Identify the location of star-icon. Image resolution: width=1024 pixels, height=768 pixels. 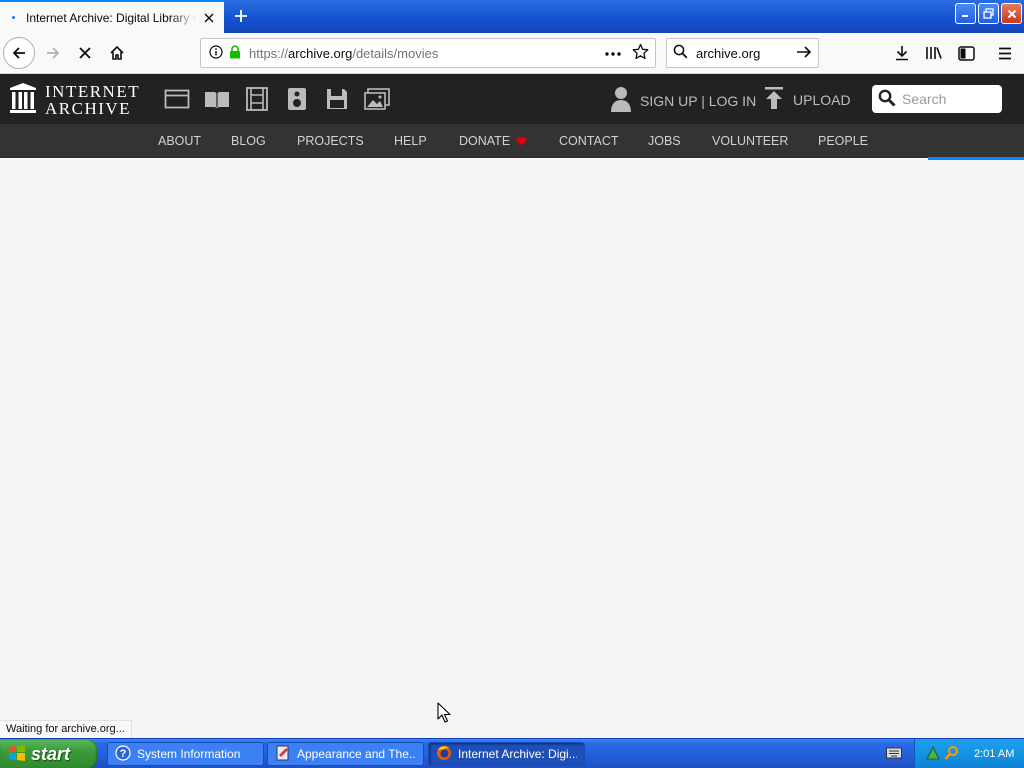
(640, 53).